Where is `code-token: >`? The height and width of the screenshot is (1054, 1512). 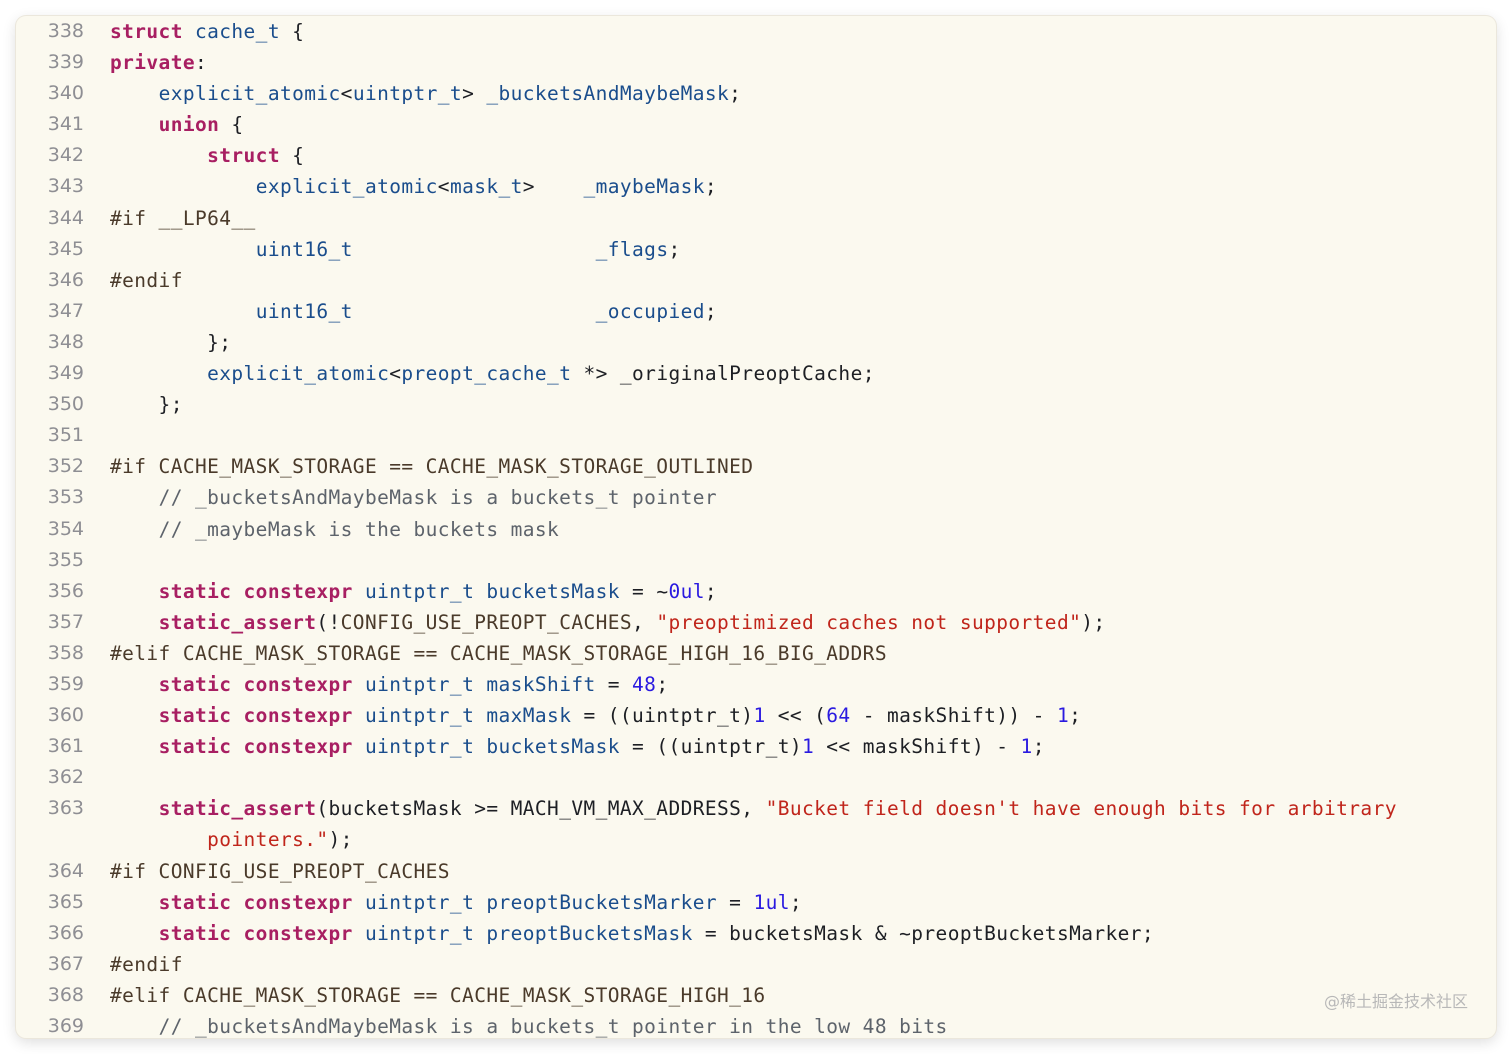 code-token: > is located at coordinates (553, 187).